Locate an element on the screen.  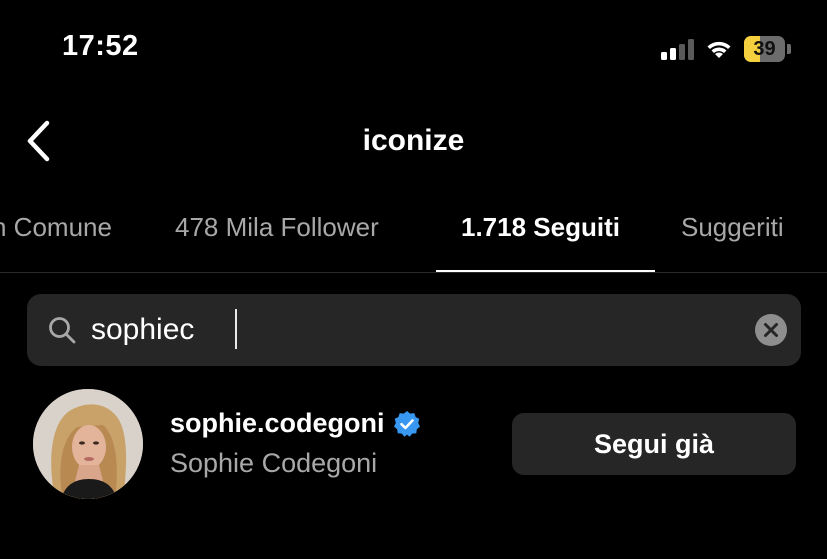
active-tab-indicator is located at coordinates (545, 271).